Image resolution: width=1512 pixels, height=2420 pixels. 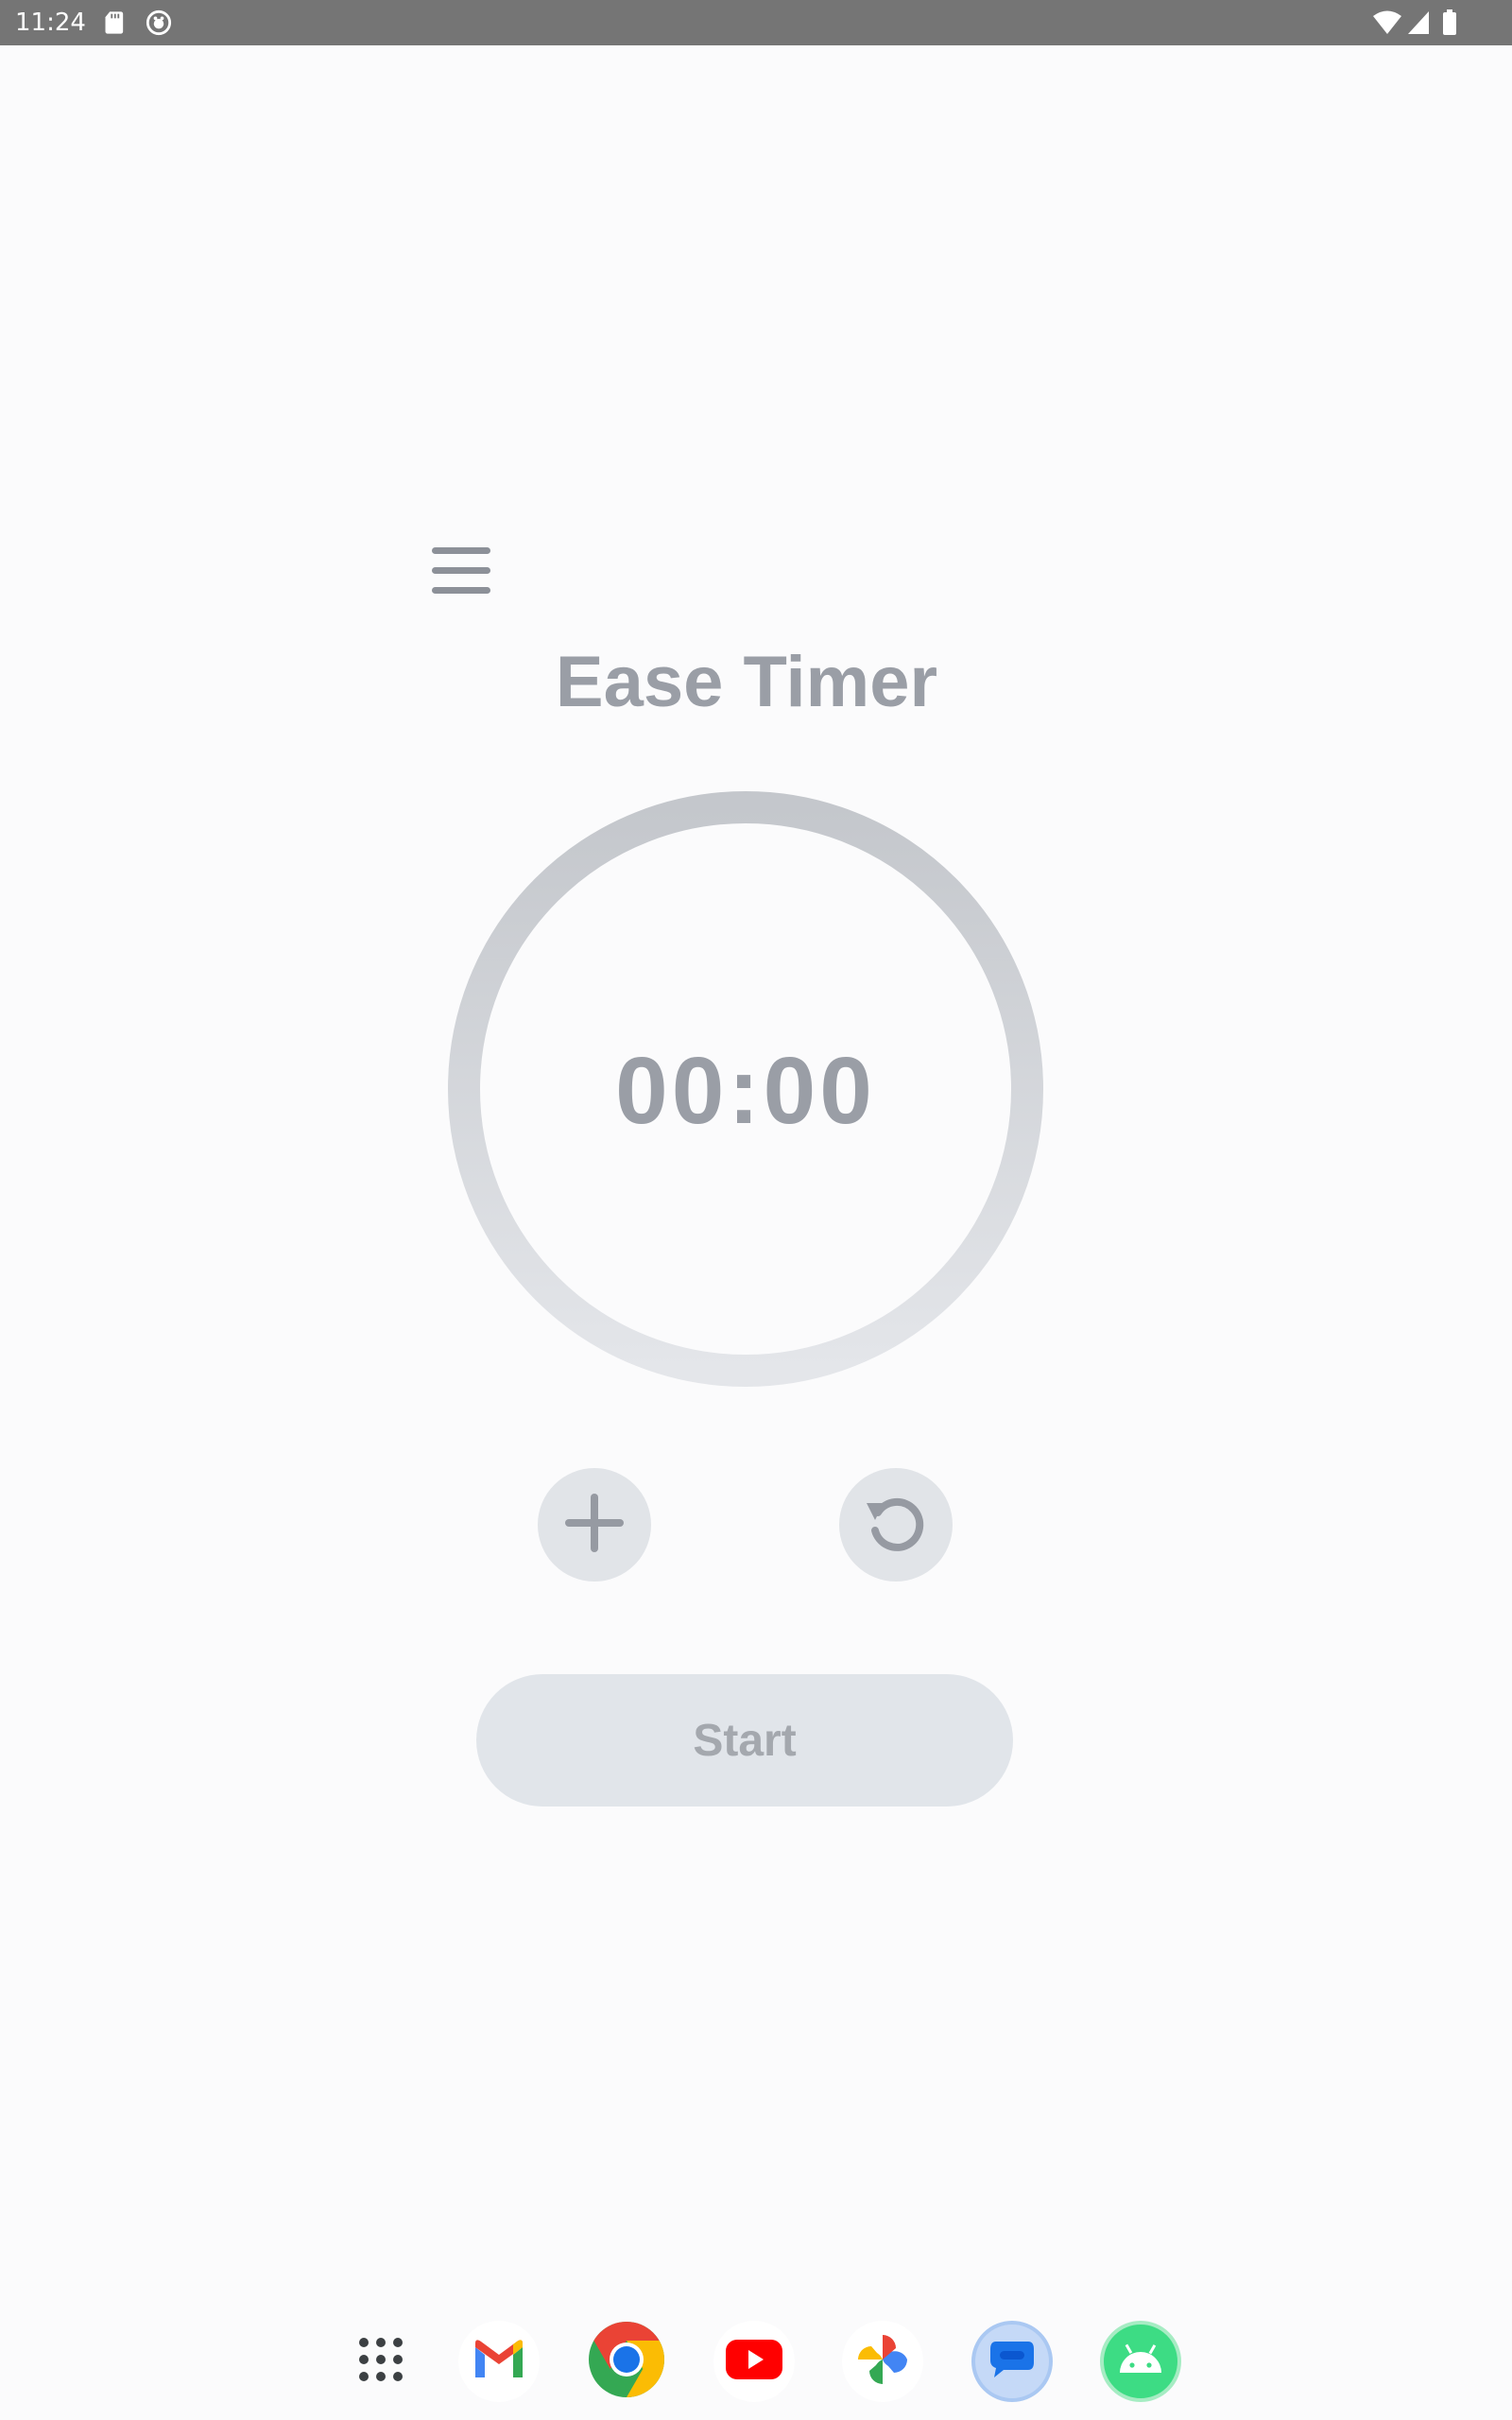 I want to click on status-time: 11:24, so click(x=50, y=23).